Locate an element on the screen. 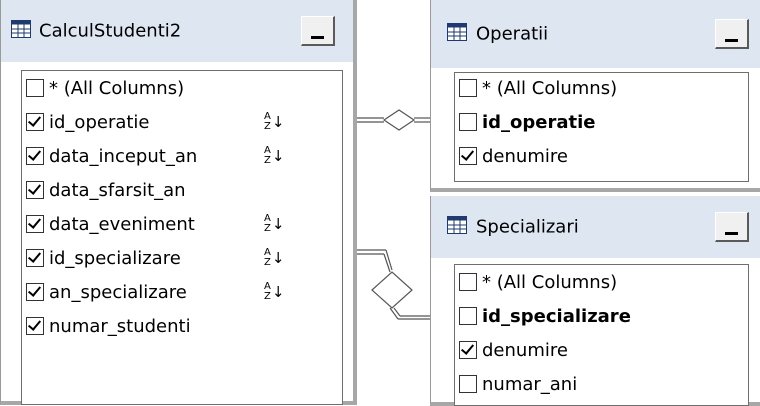 The image size is (760, 406). relationship-operatii is located at coordinates (393, 120).